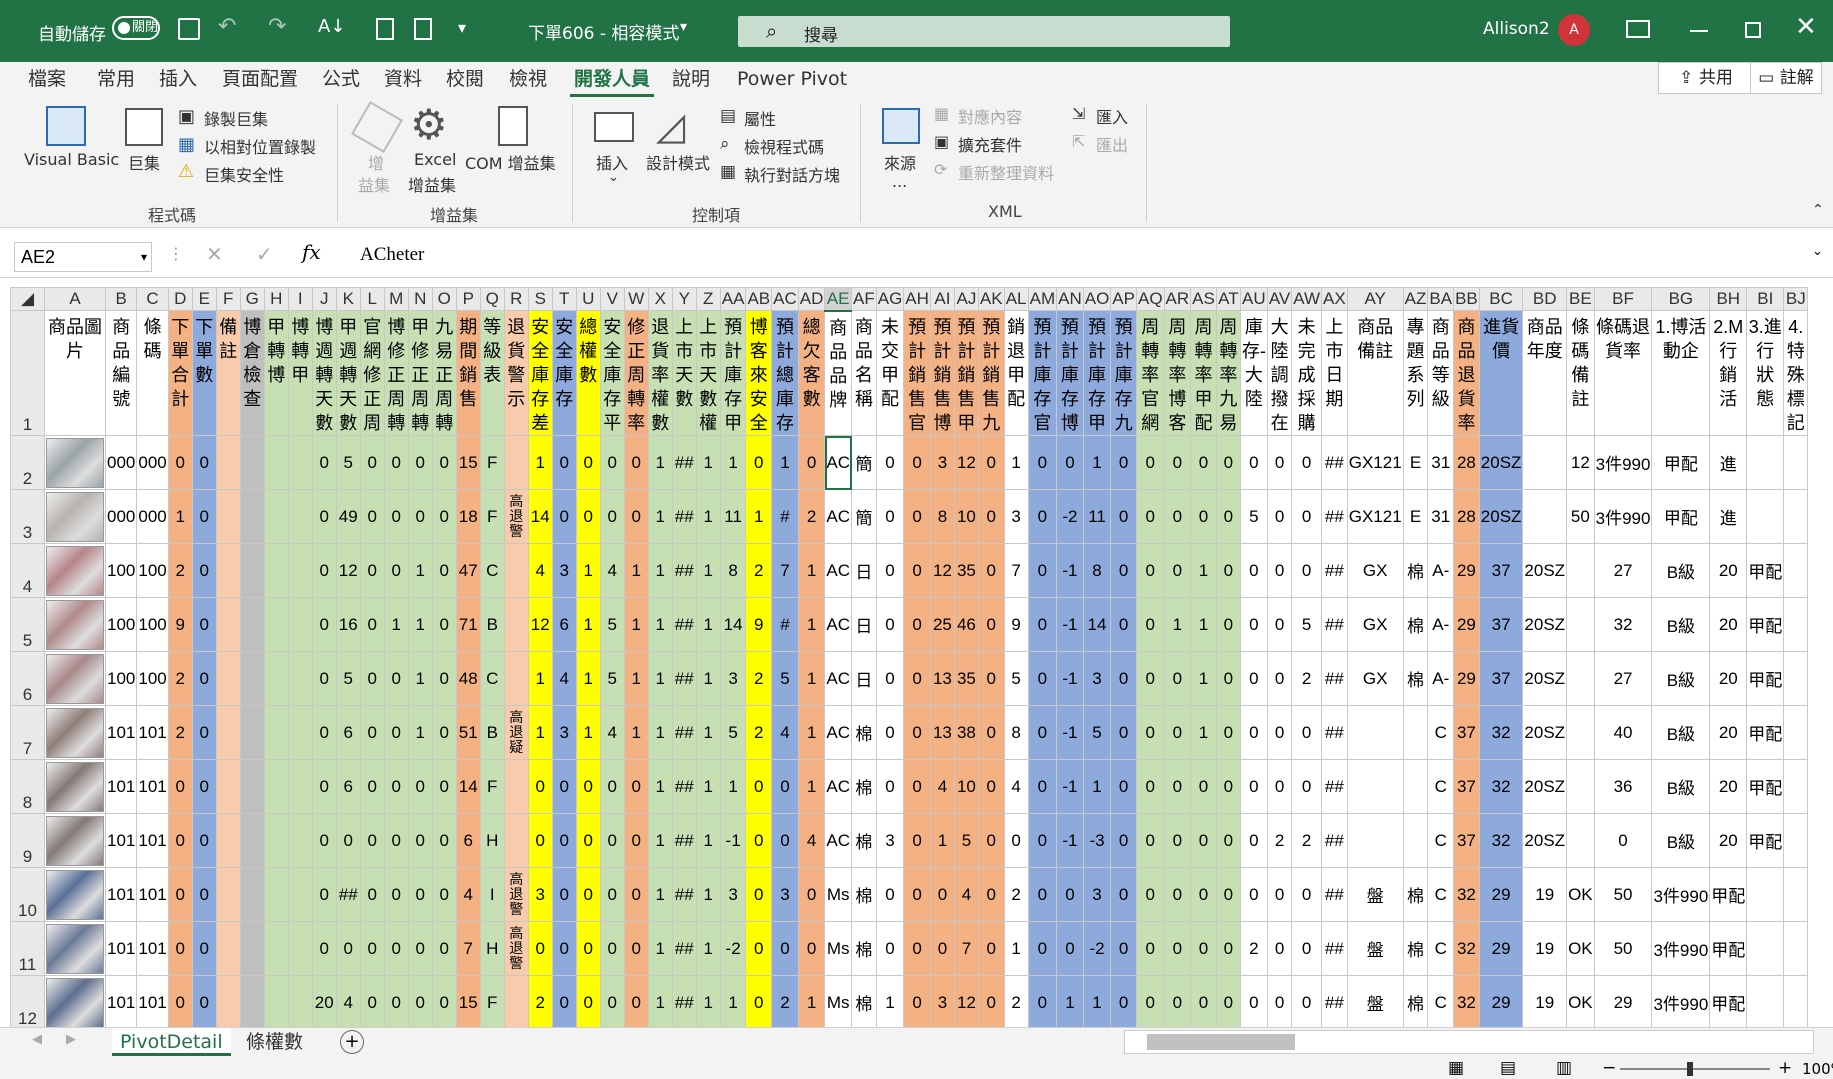  What do you see at coordinates (1501, 840) in the screenshot?
I see `table-cell: 32` at bounding box center [1501, 840].